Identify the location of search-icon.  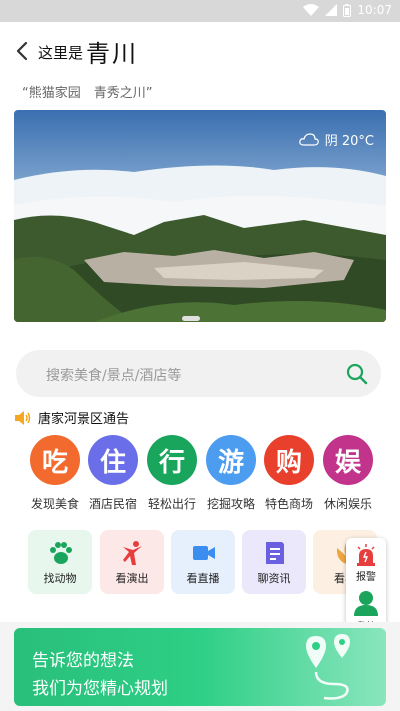
(357, 374).